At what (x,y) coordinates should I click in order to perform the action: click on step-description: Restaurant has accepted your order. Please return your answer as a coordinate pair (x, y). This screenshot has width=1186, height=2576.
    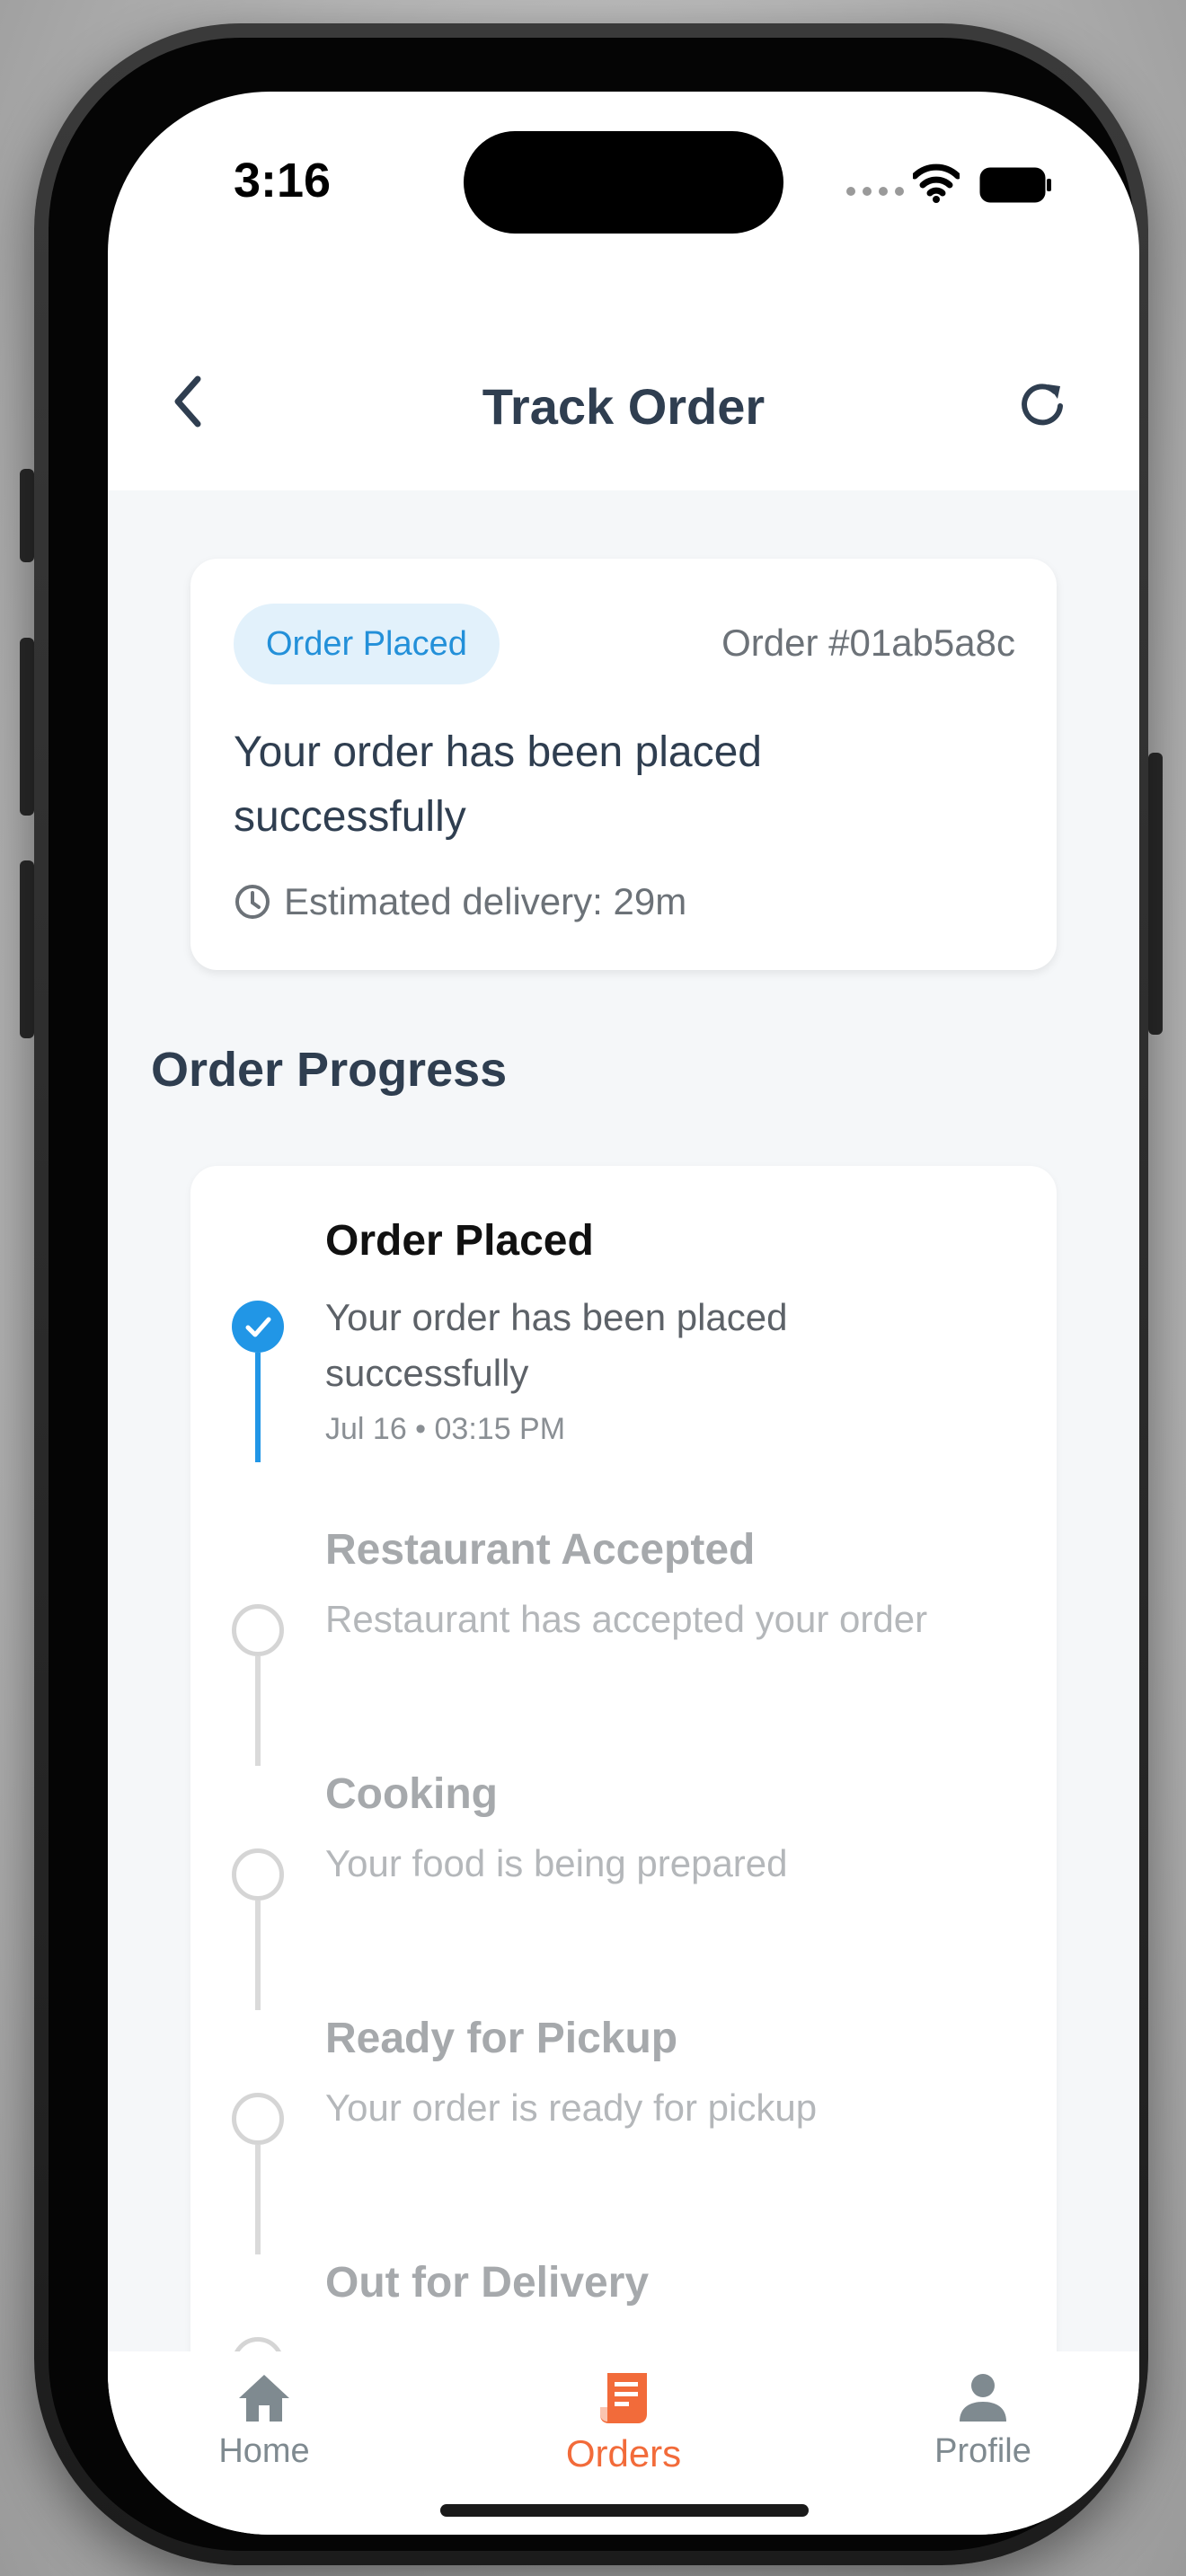
    Looking at the image, I should click on (626, 1619).